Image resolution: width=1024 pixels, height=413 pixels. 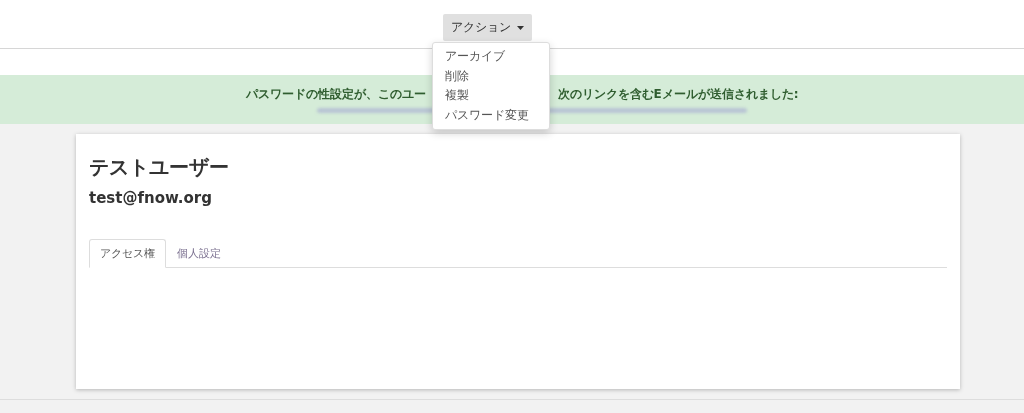 What do you see at coordinates (199, 253) in the screenshot?
I see `tab: 個人設定` at bounding box center [199, 253].